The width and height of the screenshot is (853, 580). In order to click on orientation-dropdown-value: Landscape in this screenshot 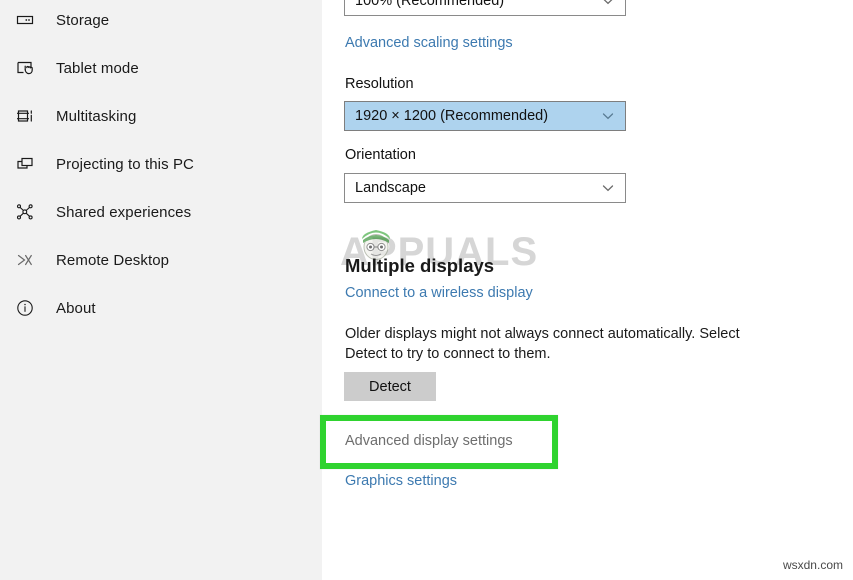, I will do `click(390, 188)`.